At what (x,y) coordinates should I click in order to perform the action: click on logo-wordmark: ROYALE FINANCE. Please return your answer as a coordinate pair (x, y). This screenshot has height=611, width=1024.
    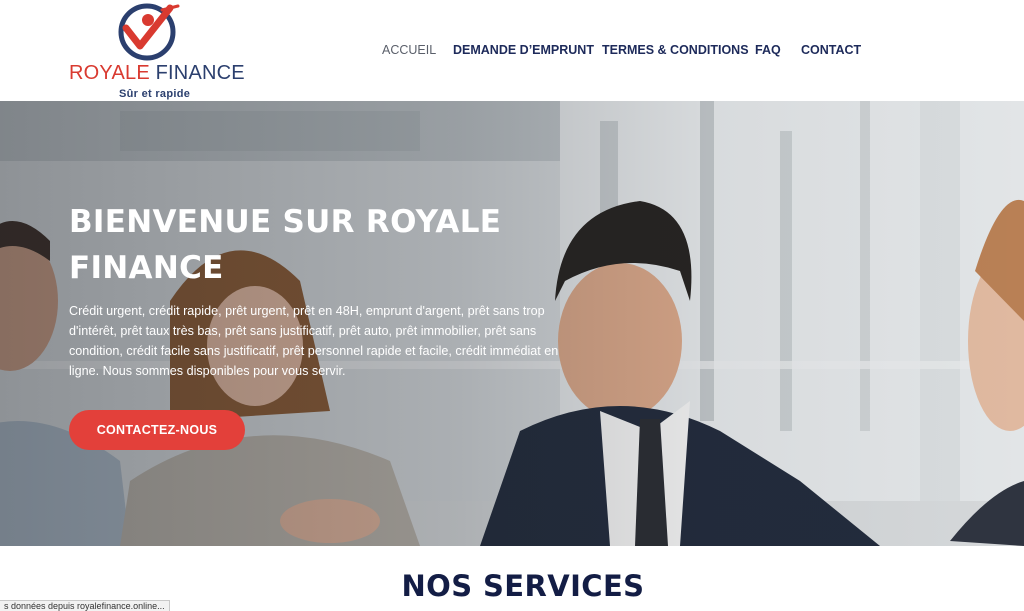
    Looking at the image, I should click on (157, 73).